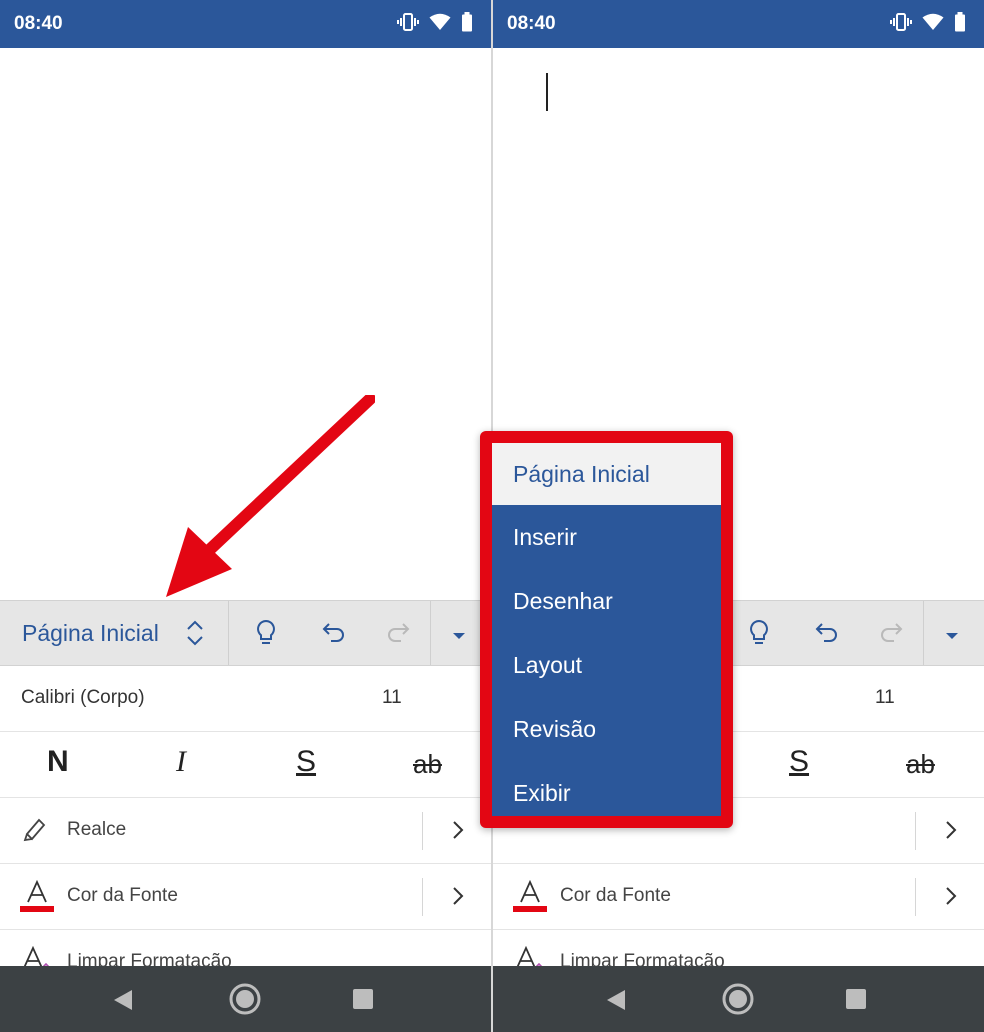 This screenshot has width=984, height=1032. Describe the element at coordinates (606, 729) in the screenshot. I see `menu-item-revisao: Revisão` at that location.